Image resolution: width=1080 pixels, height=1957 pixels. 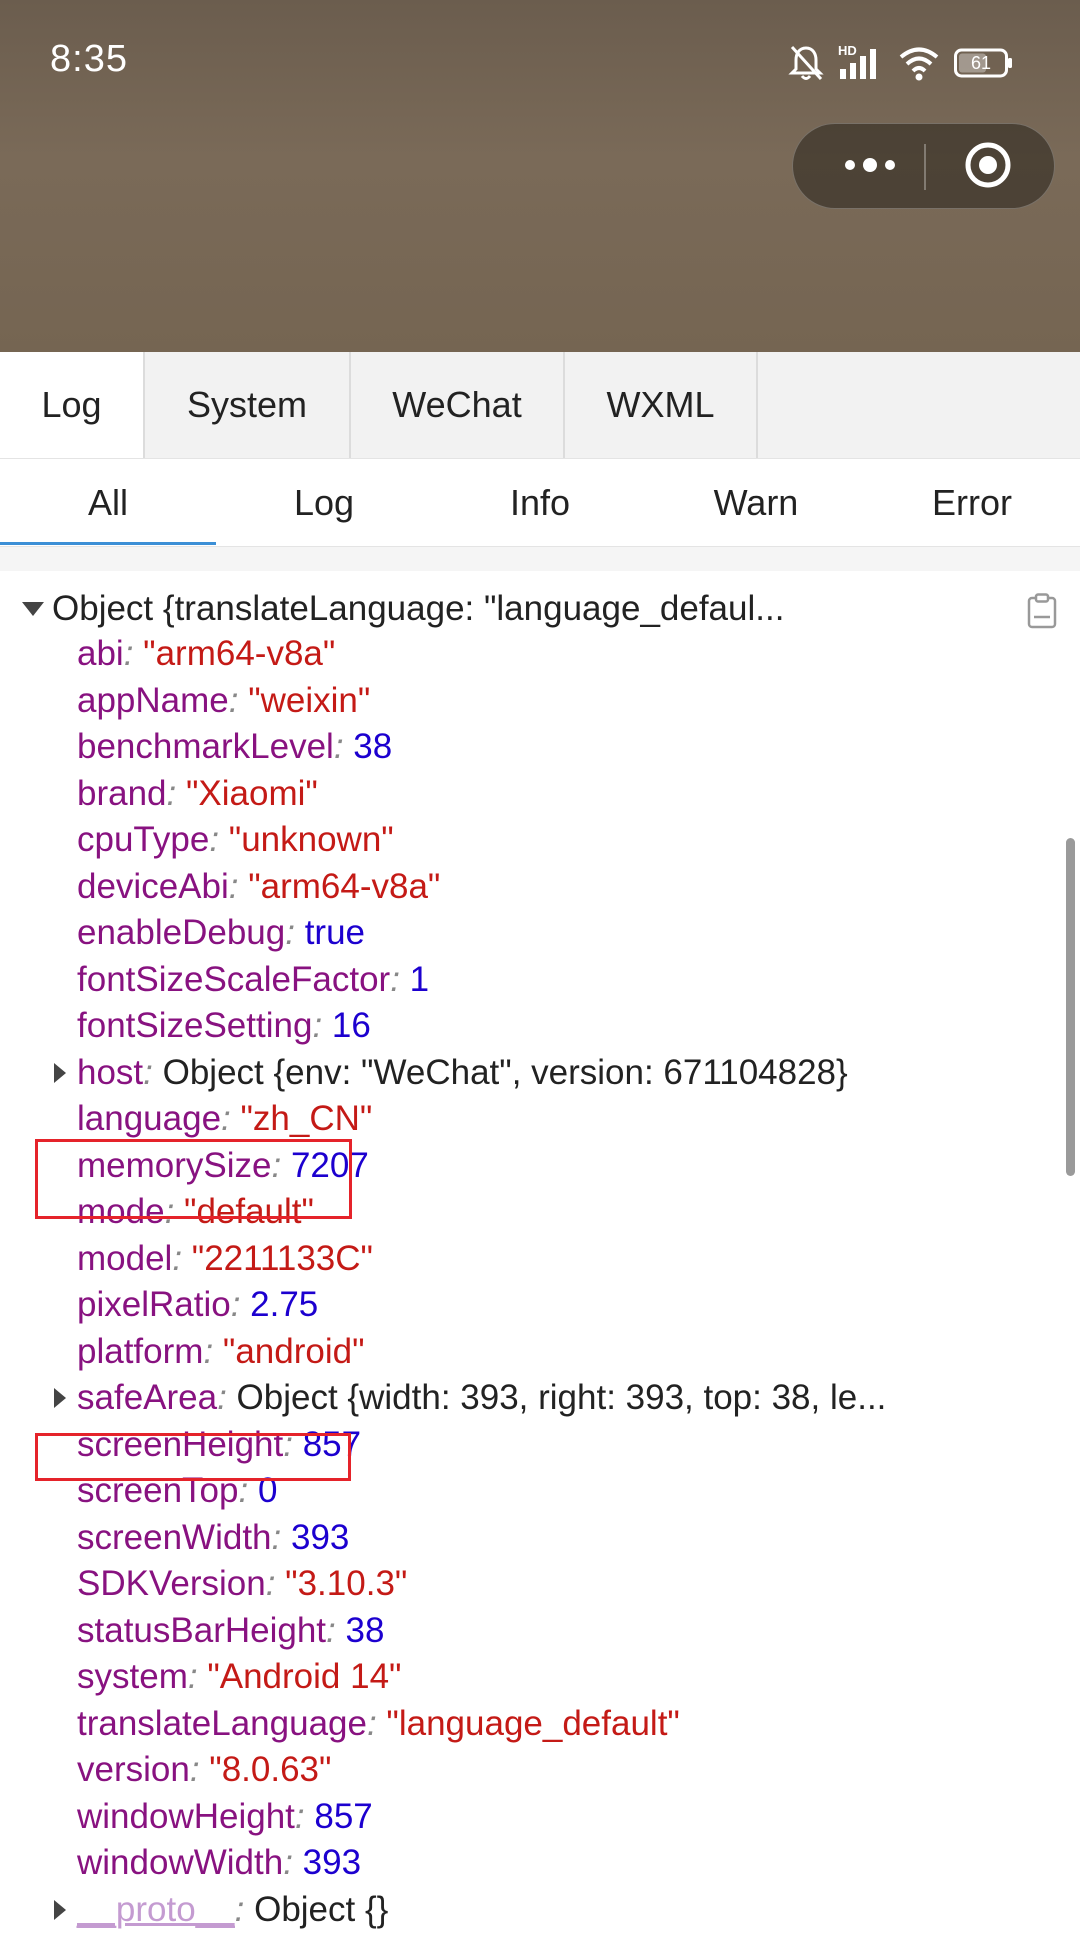 I want to click on close-button, so click(x=988, y=167).